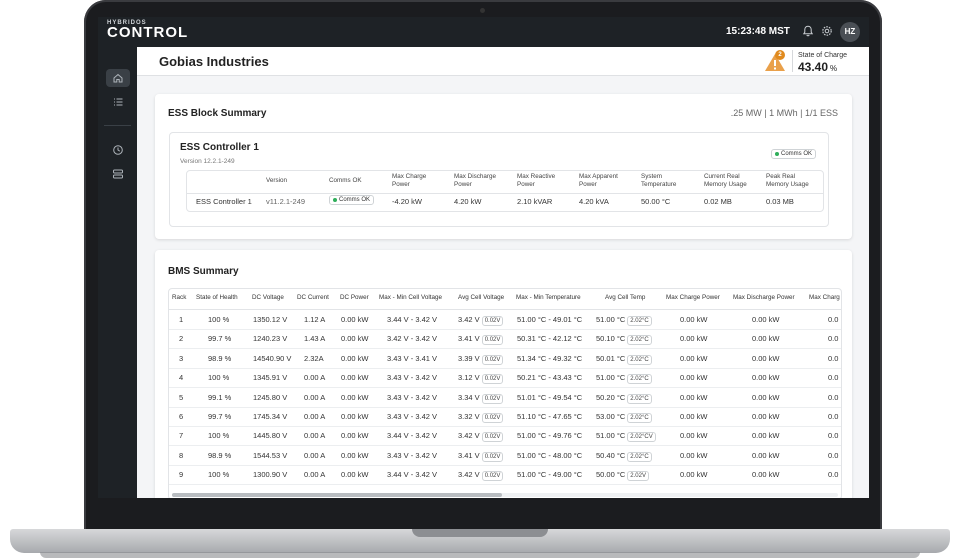  What do you see at coordinates (335, 200) in the screenshot?
I see `status-dot` at bounding box center [335, 200].